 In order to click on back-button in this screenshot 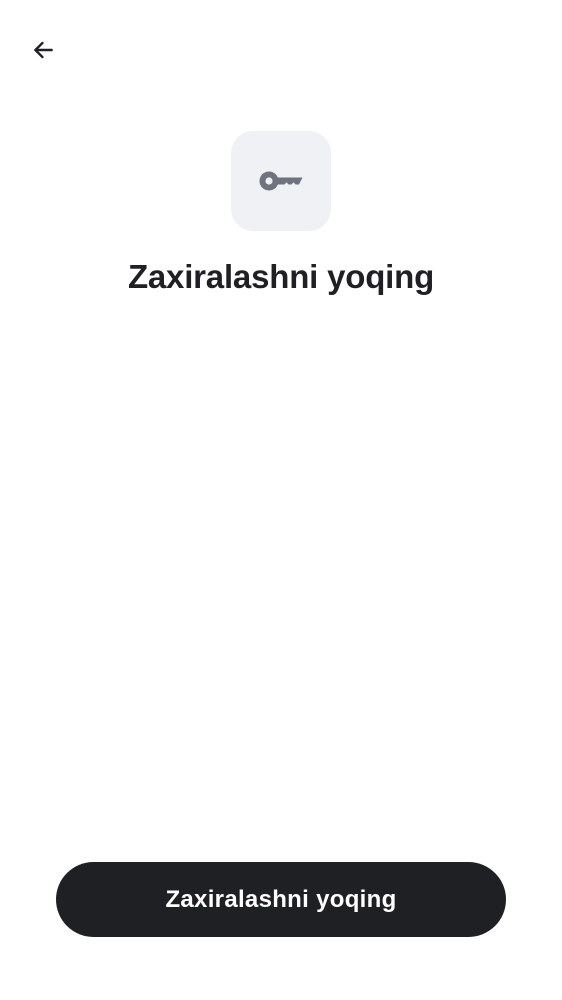, I will do `click(43, 50)`.